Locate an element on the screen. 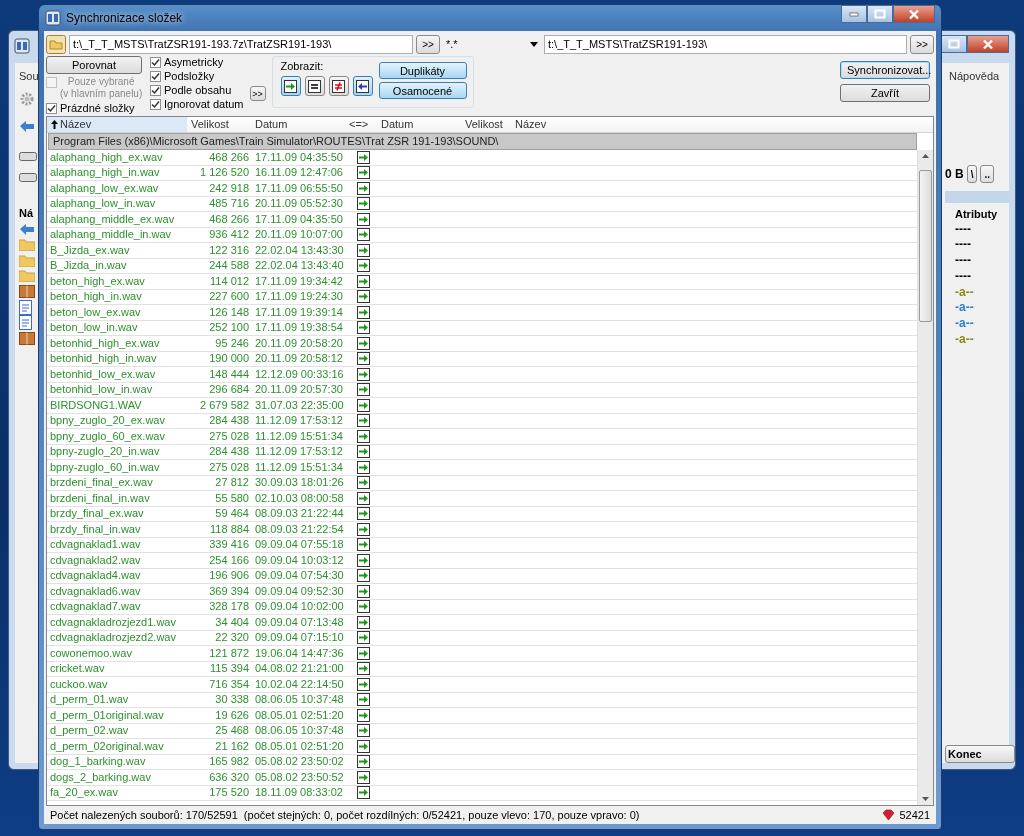 This screenshot has width=1024, height=836. path-field: t:\_T_T_MSTS\TratZSR191-193\ is located at coordinates (725, 44).